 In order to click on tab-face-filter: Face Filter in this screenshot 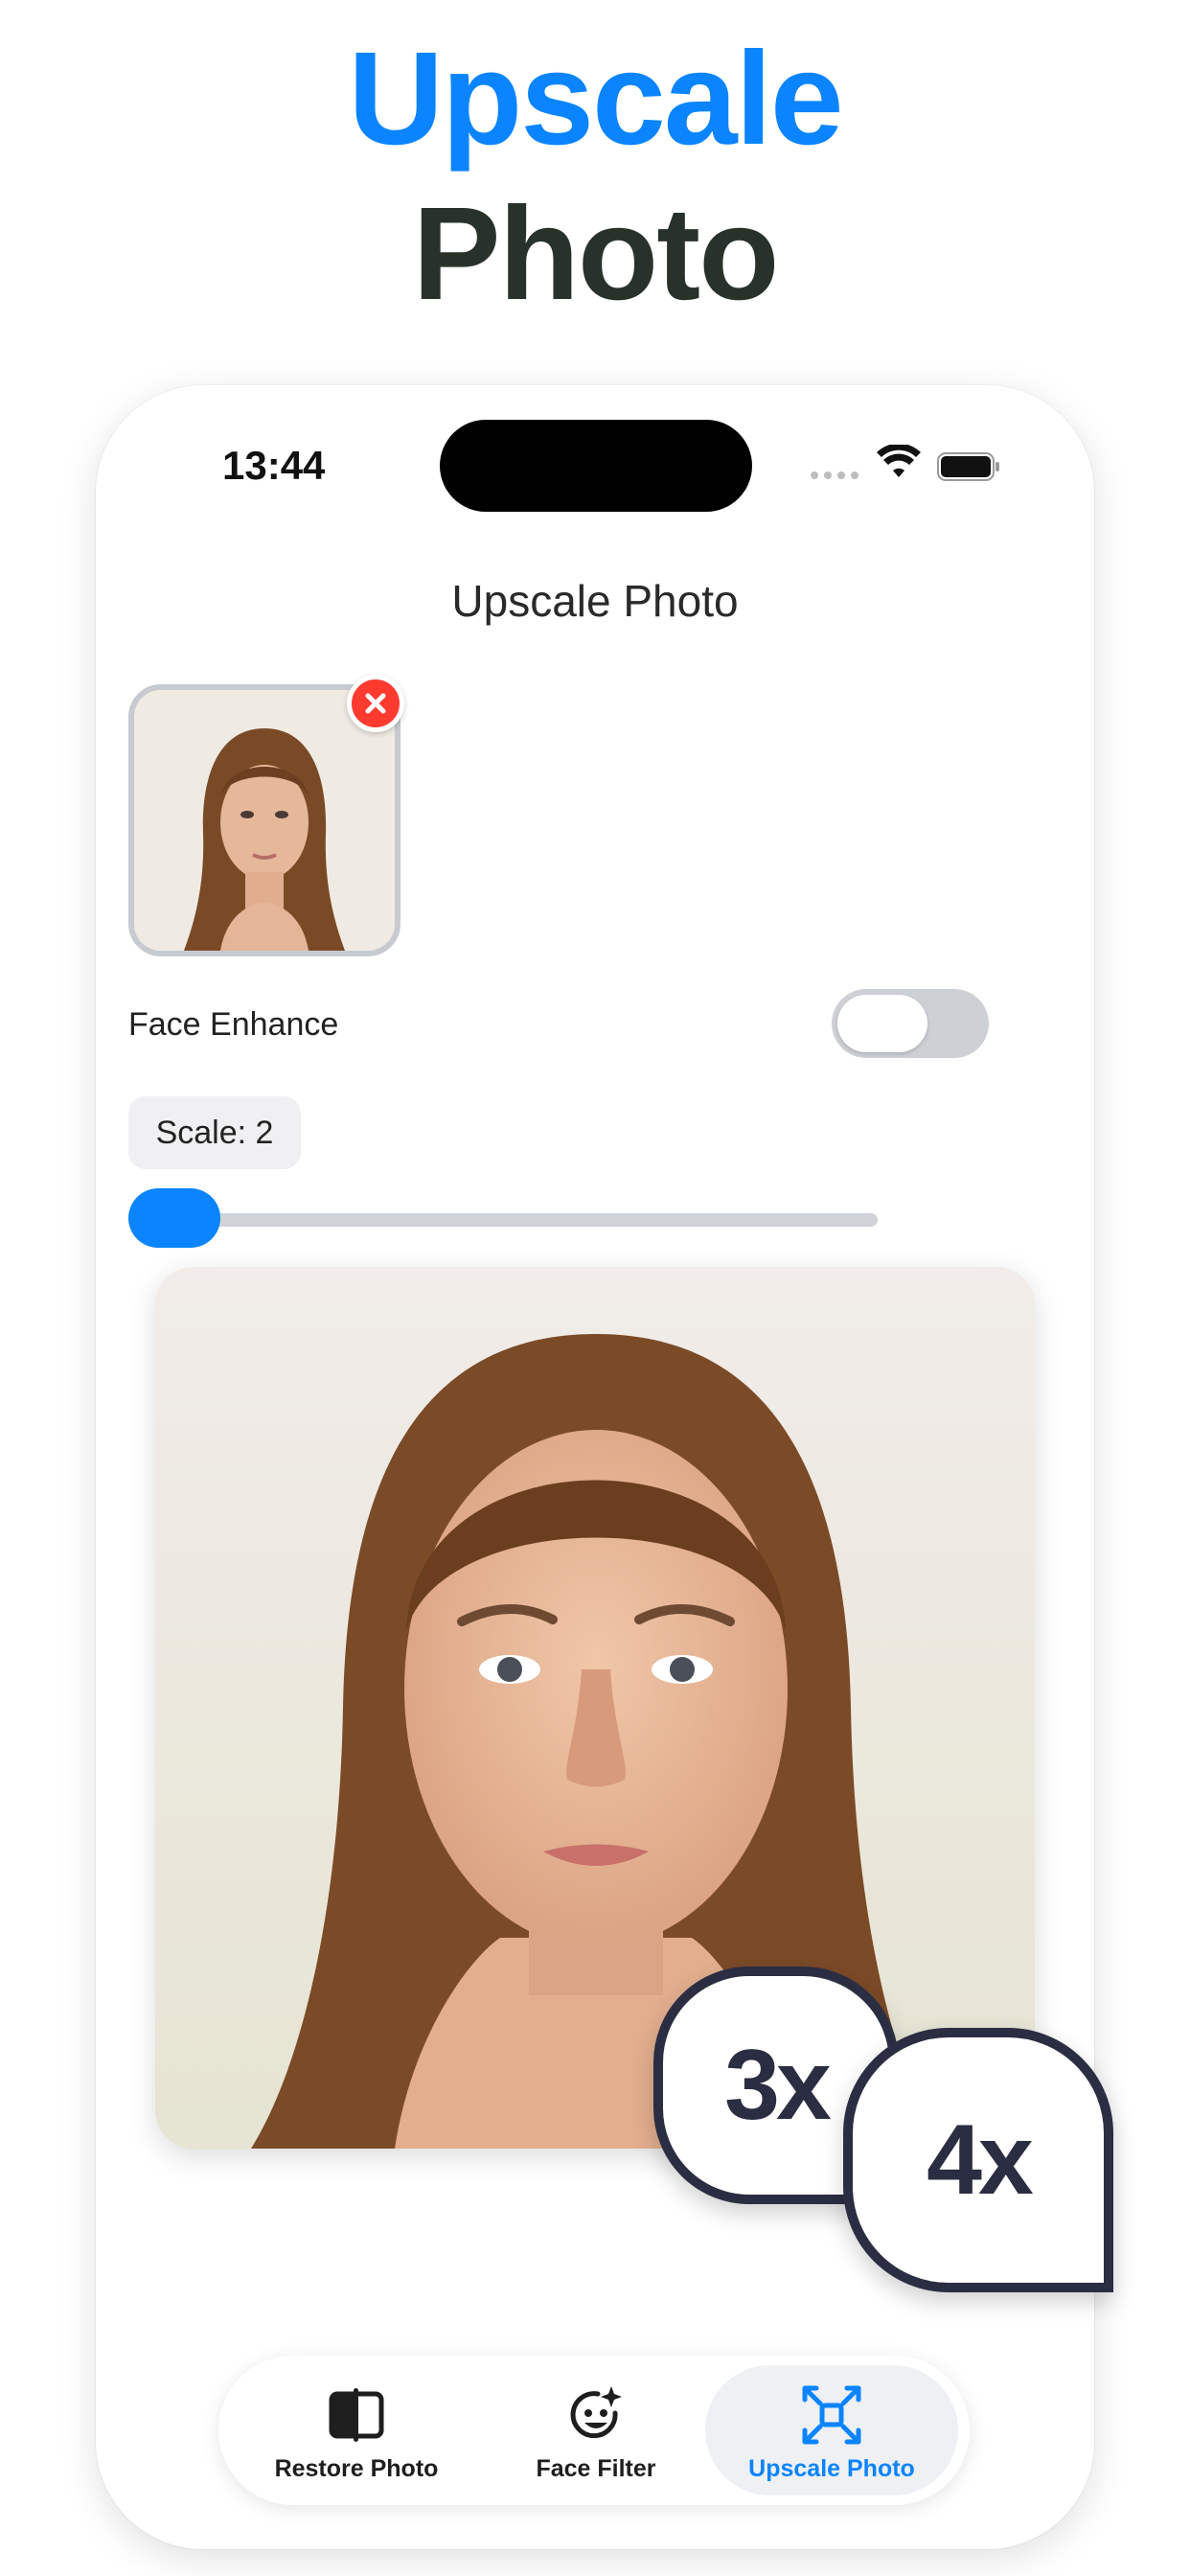, I will do `click(595, 2430)`.